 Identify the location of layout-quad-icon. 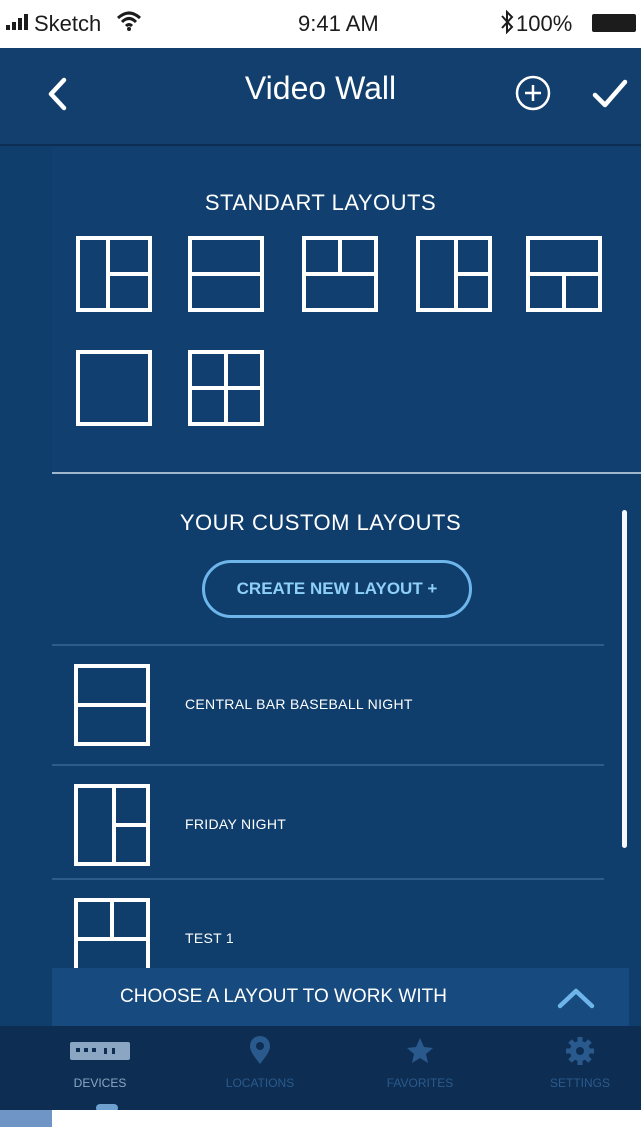
(226, 388).